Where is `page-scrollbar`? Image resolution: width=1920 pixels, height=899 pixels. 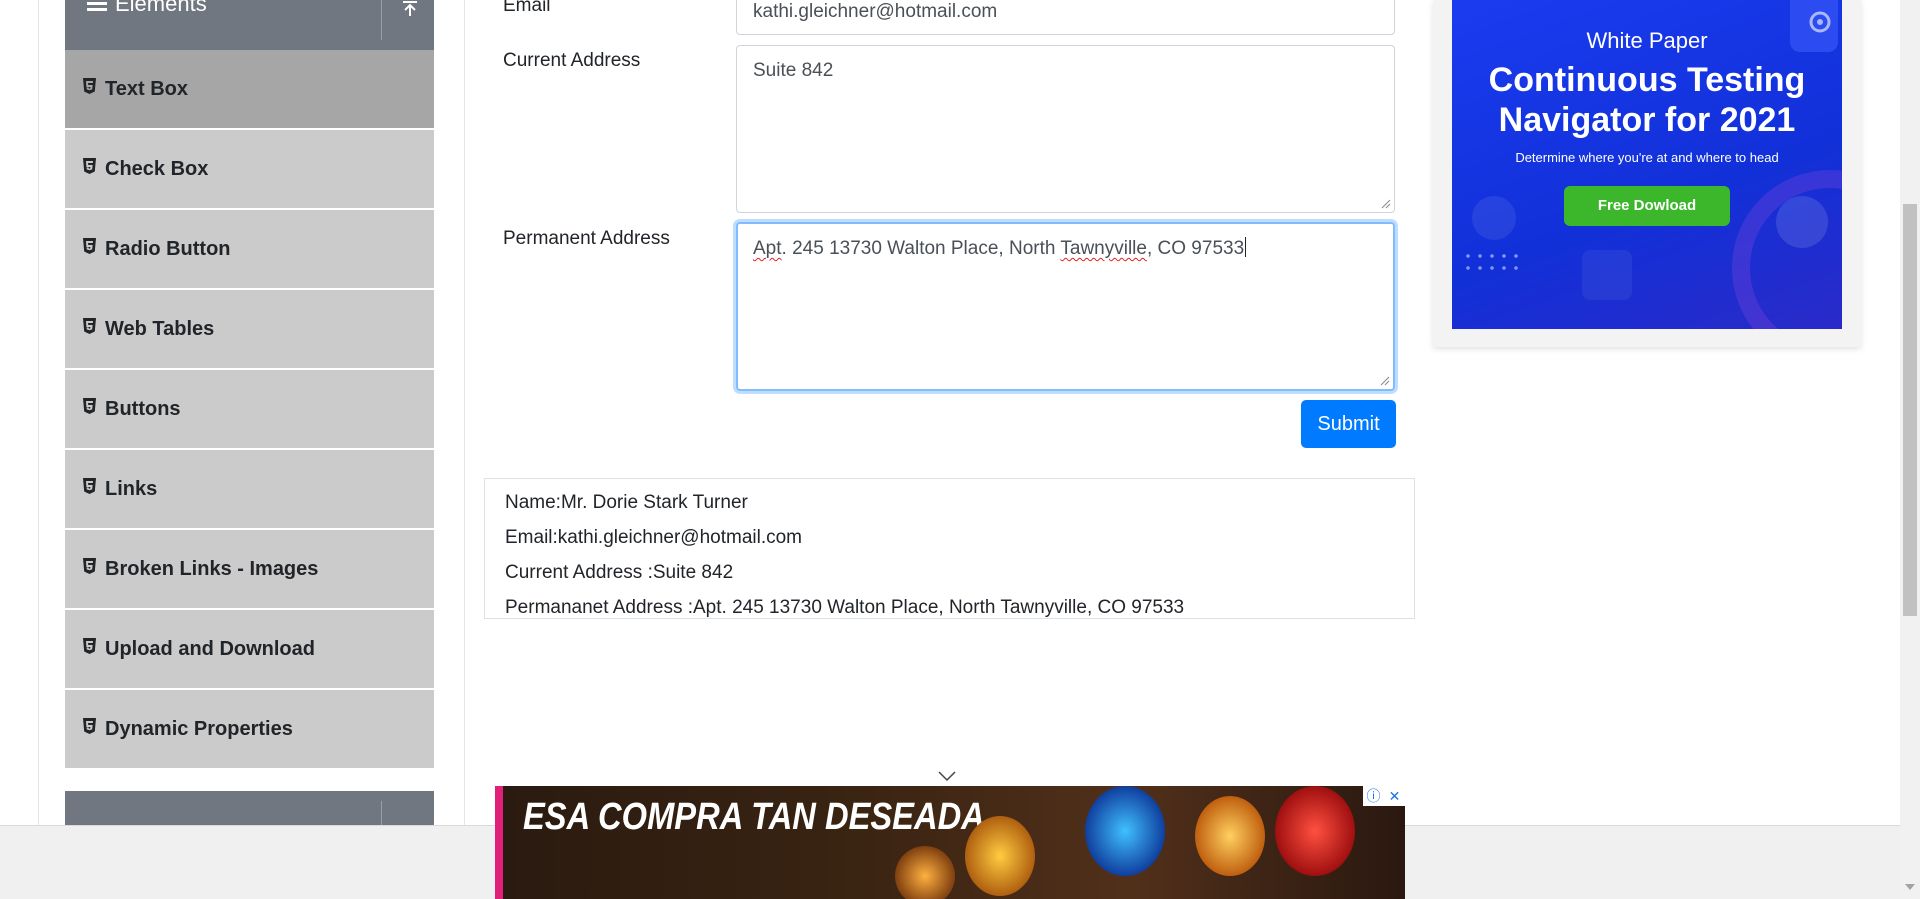
page-scrollbar is located at coordinates (1910, 449).